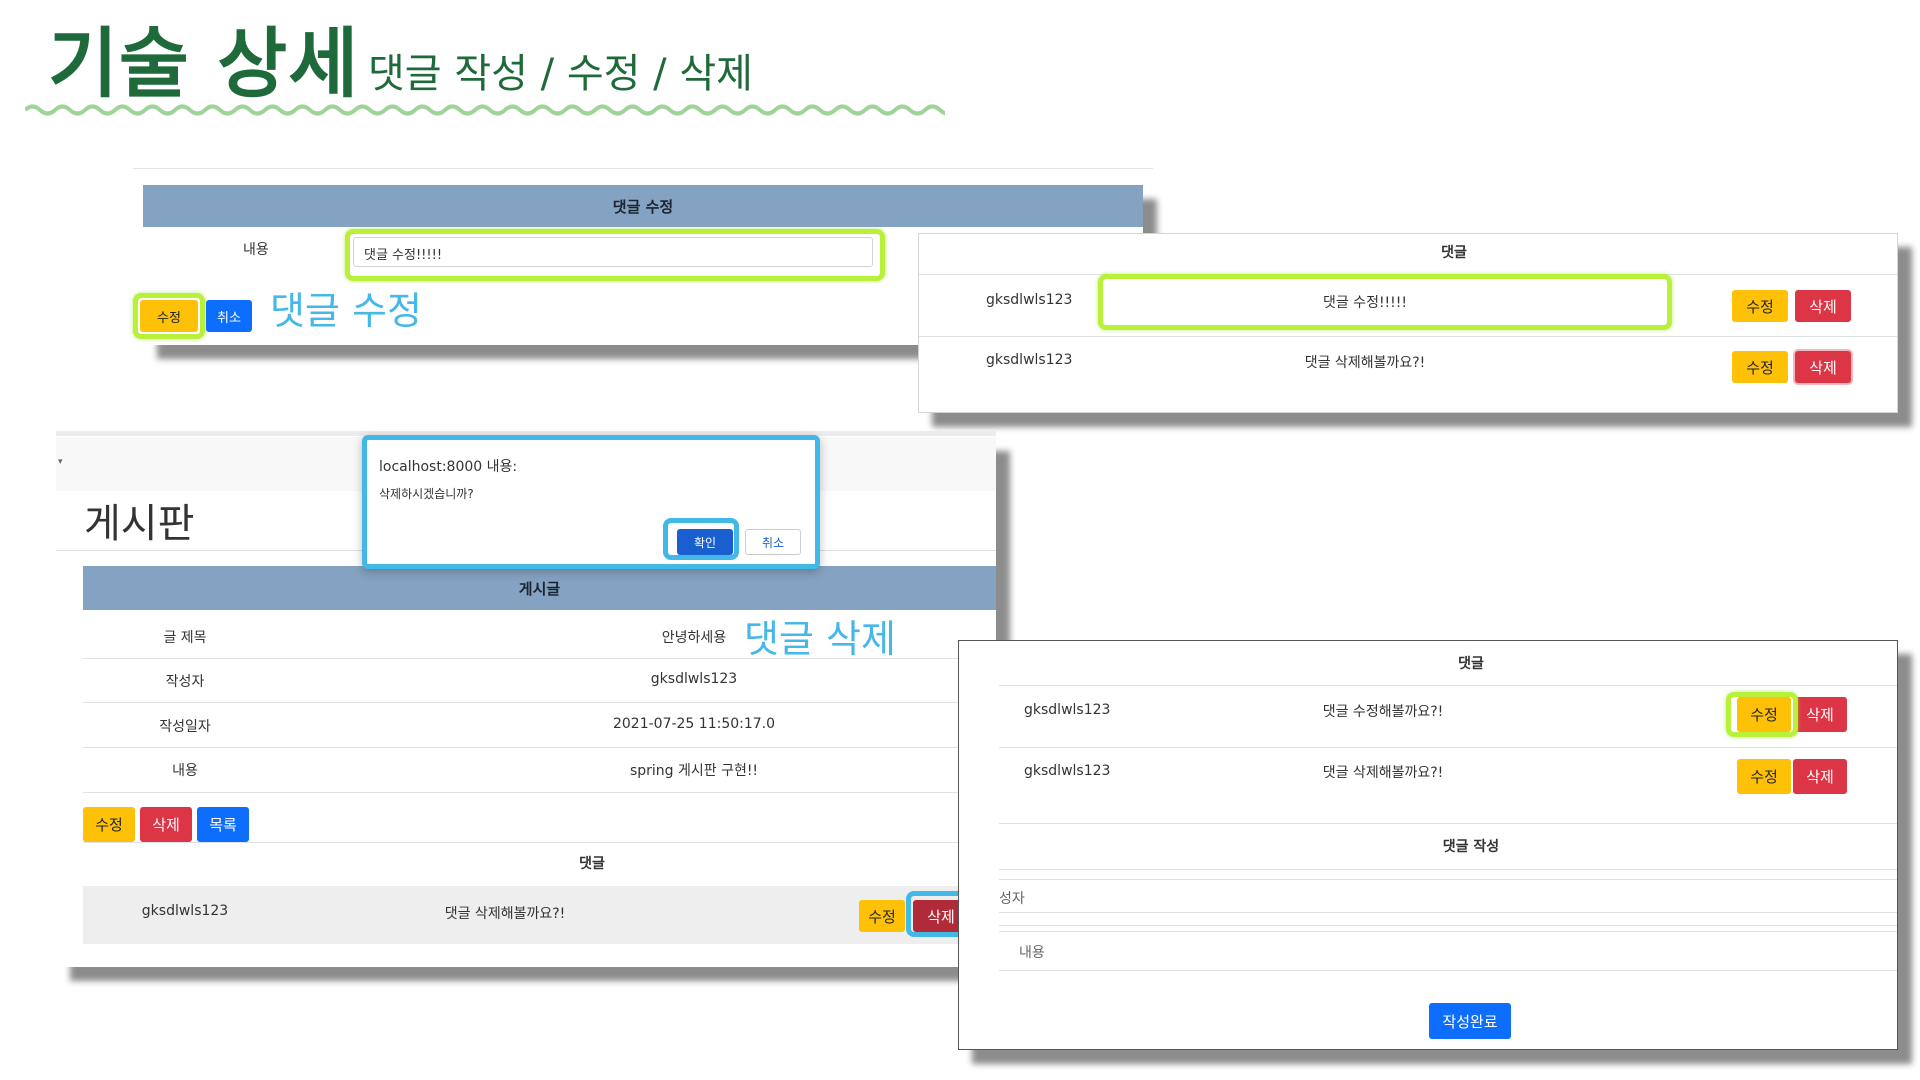  What do you see at coordinates (223, 824) in the screenshot?
I see `post-list-button: 목록` at bounding box center [223, 824].